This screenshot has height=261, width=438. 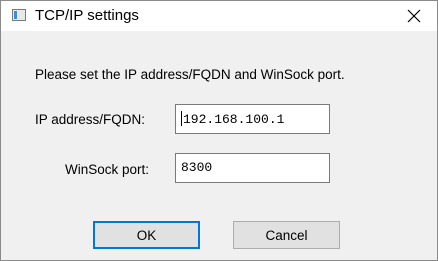 I want to click on ip-address-value: 192.168.100.1, so click(x=234, y=119).